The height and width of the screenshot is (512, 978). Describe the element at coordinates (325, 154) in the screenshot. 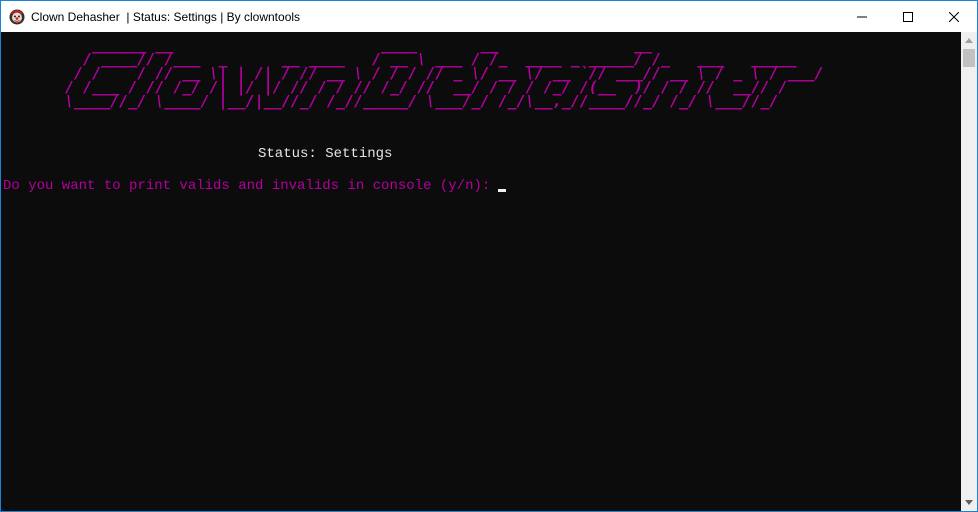

I see `status-text: Status: Settings` at that location.